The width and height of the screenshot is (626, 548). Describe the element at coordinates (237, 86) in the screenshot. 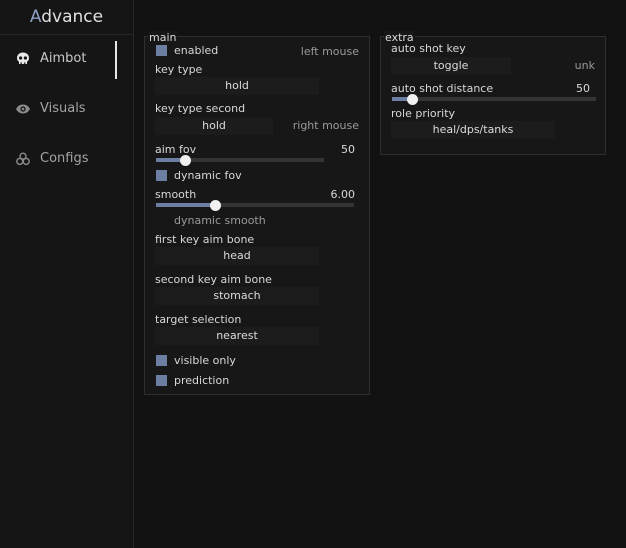

I see `key-type-select: hold` at that location.